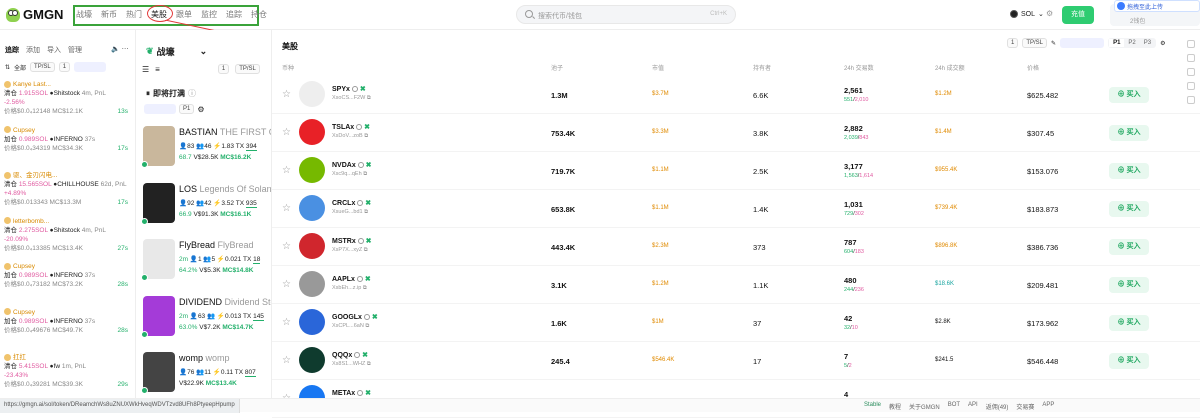 The height and width of the screenshot is (418, 1200). Describe the element at coordinates (54, 50) in the screenshot. I see `tab-import: 导入` at that location.